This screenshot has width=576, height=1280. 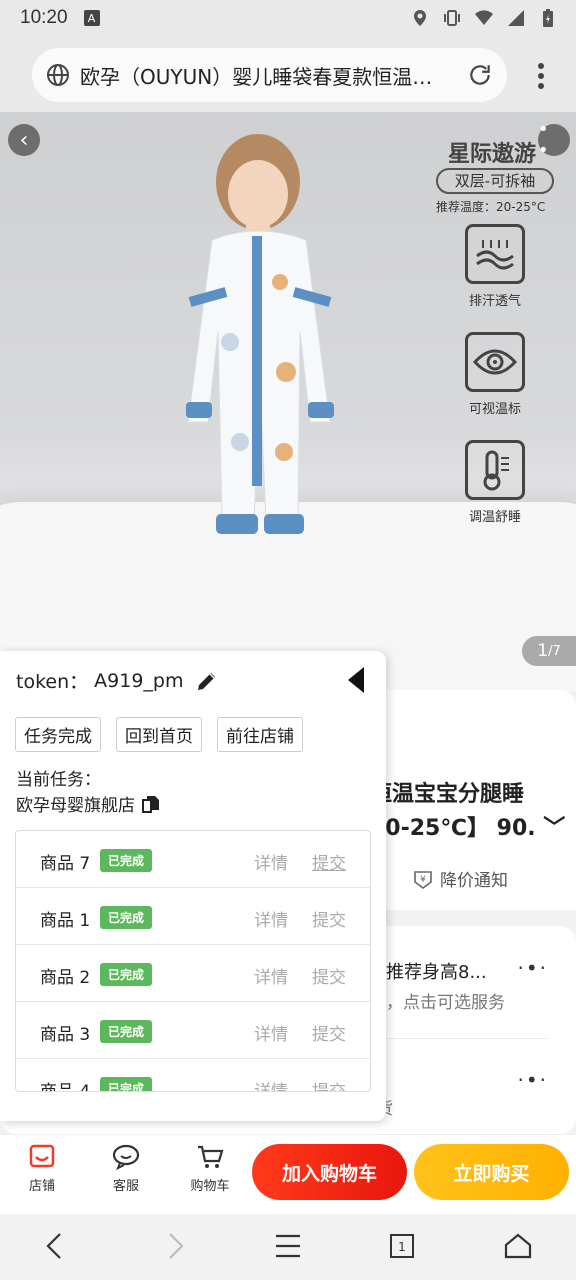 I want to click on child-sleep-sack-illustration, so click(x=260, y=334).